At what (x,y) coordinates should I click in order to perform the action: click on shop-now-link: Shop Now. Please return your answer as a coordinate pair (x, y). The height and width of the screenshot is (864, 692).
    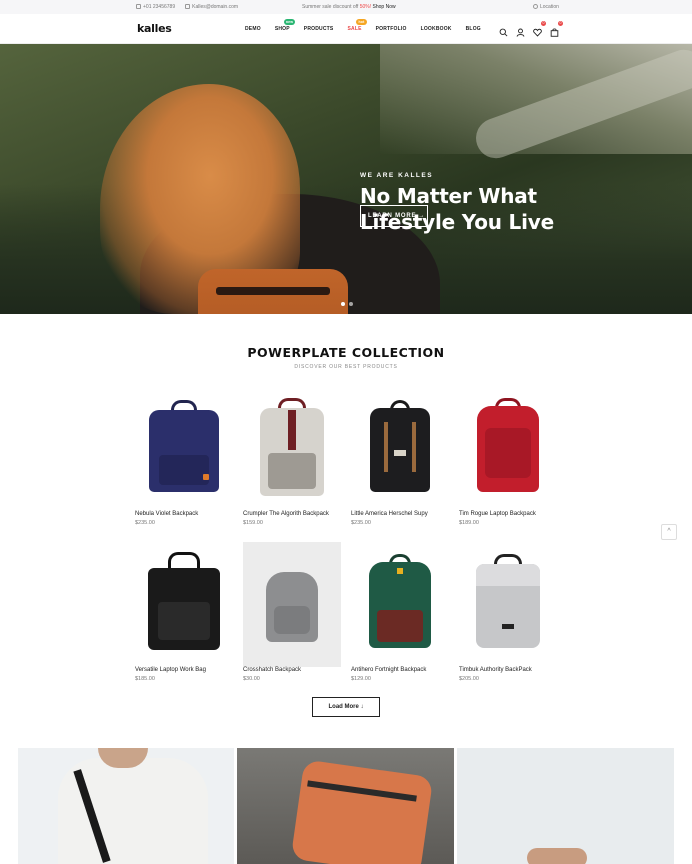
    Looking at the image, I should click on (384, 7).